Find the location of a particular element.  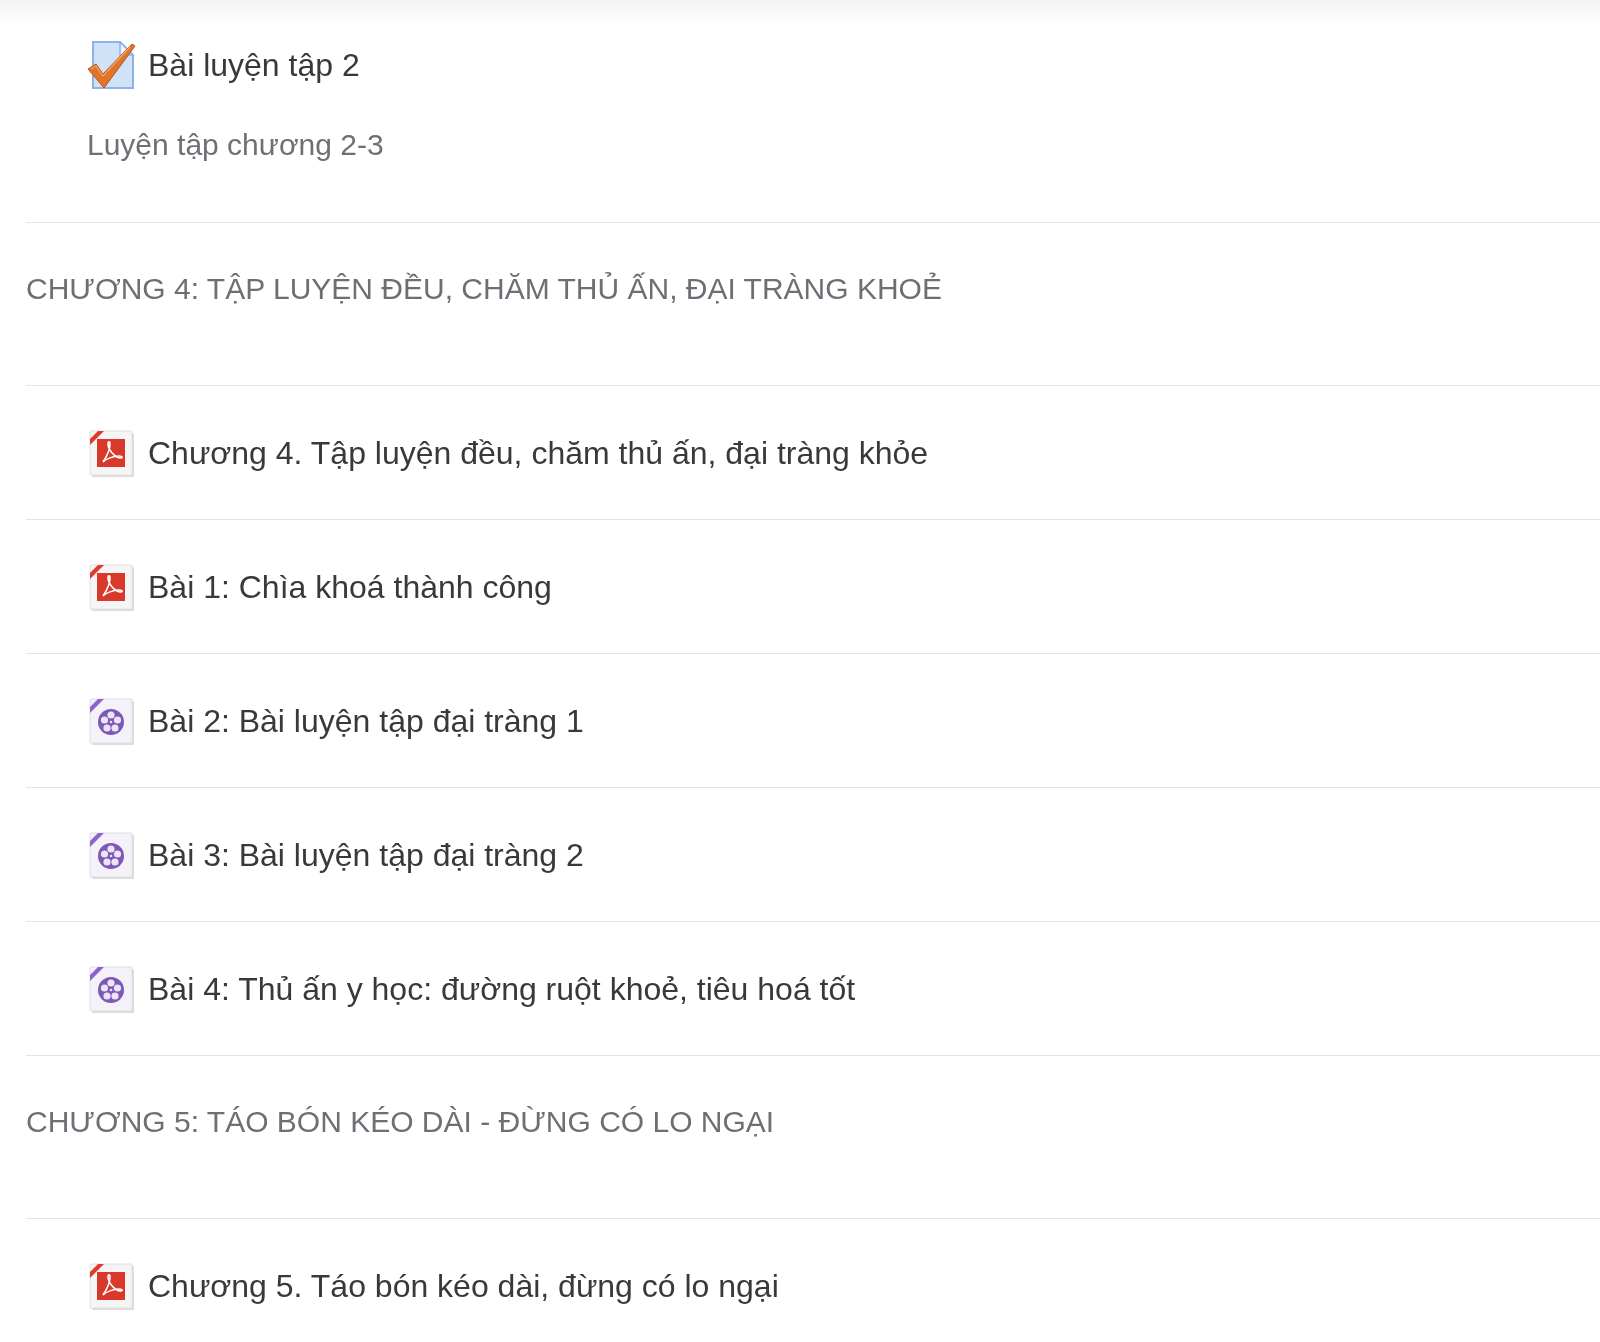

activity-link: Bài 3: Bài luyện tập đại tràng 2 is located at coordinates (366, 854).